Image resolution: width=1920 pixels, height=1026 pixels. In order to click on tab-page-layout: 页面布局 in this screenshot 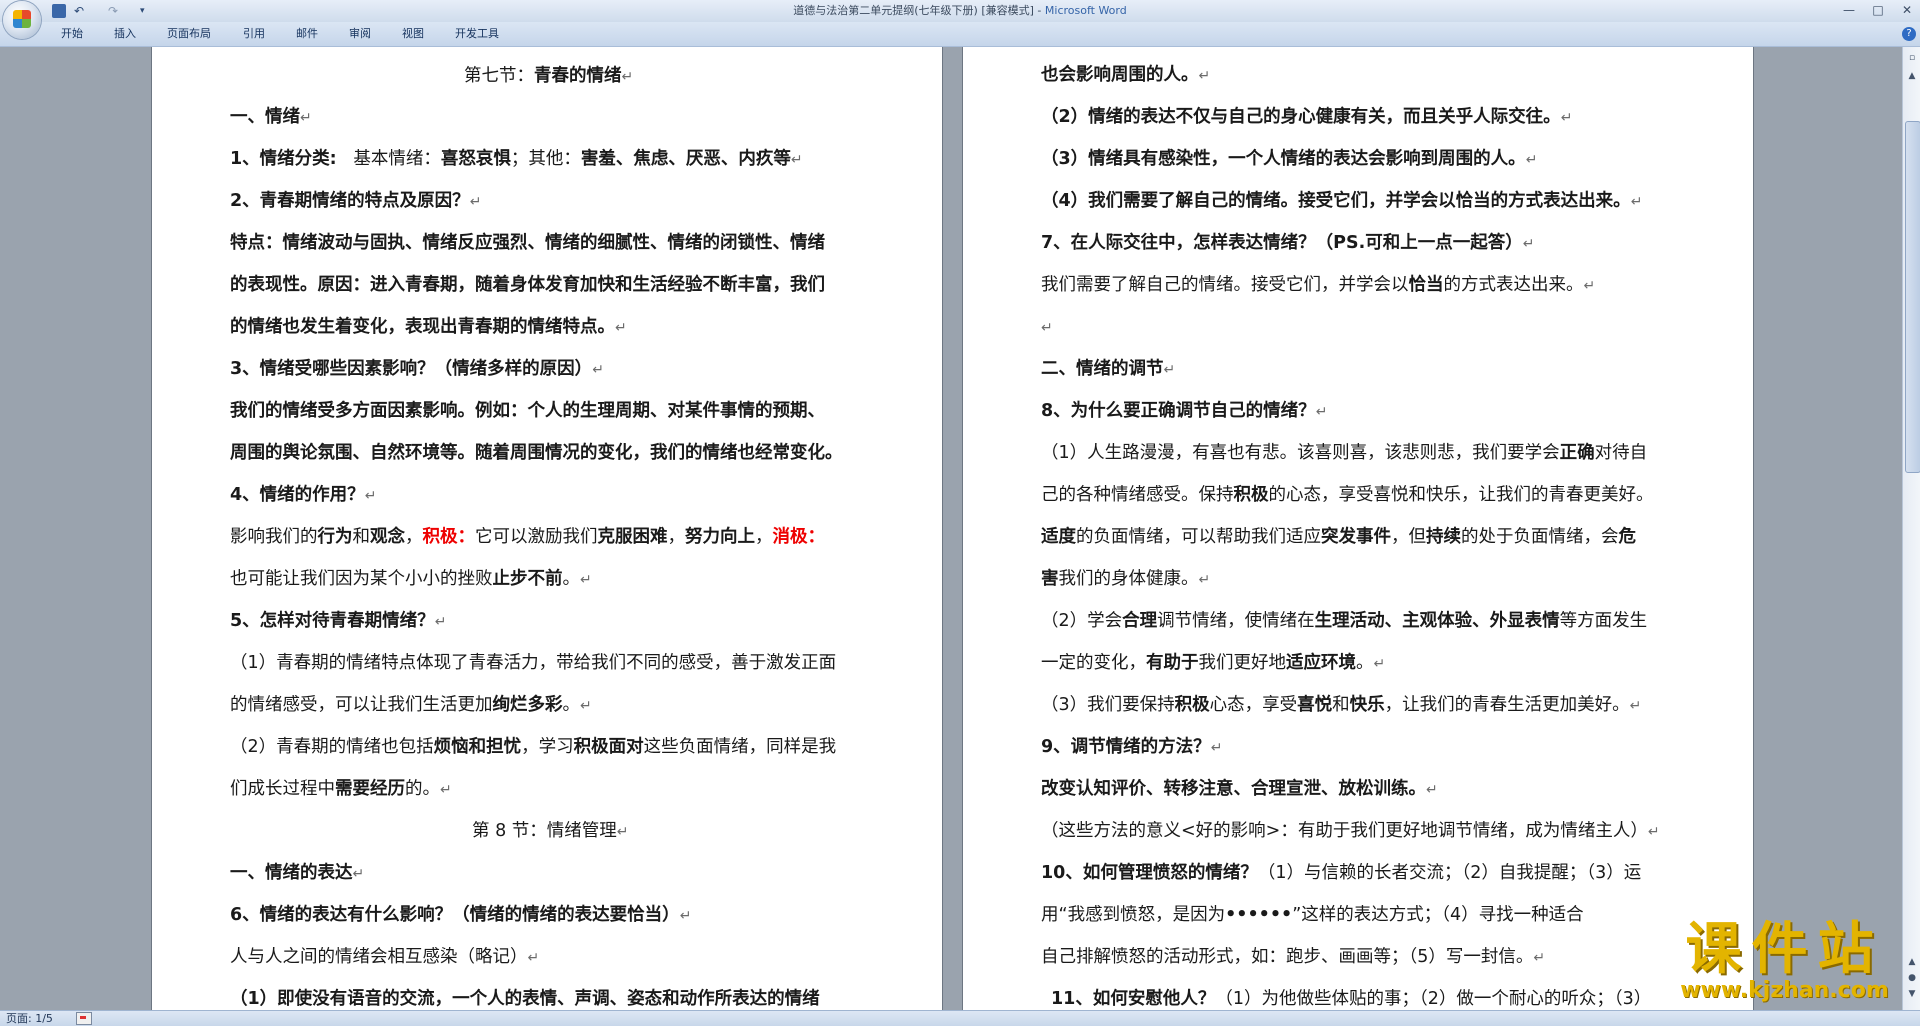, I will do `click(189, 34)`.